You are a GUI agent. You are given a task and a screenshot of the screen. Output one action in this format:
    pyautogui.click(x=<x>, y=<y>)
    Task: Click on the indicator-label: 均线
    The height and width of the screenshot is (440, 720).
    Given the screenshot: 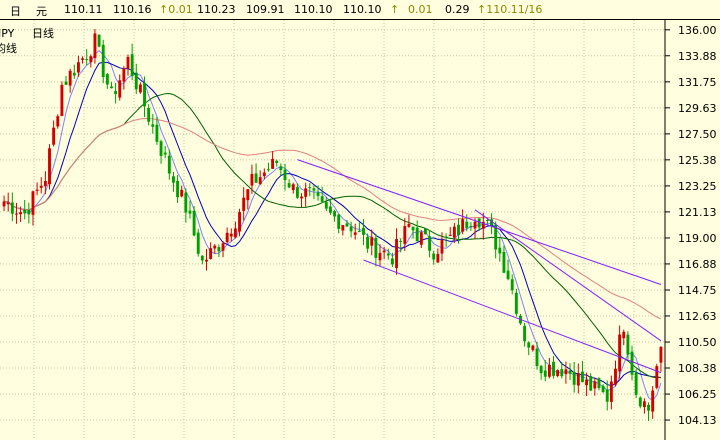 What is the action you would take?
    pyautogui.click(x=8, y=48)
    